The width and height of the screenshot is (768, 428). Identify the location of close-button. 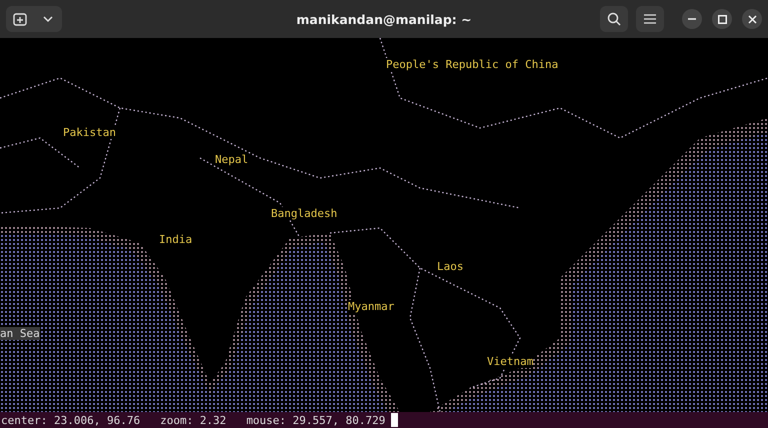
(752, 19).